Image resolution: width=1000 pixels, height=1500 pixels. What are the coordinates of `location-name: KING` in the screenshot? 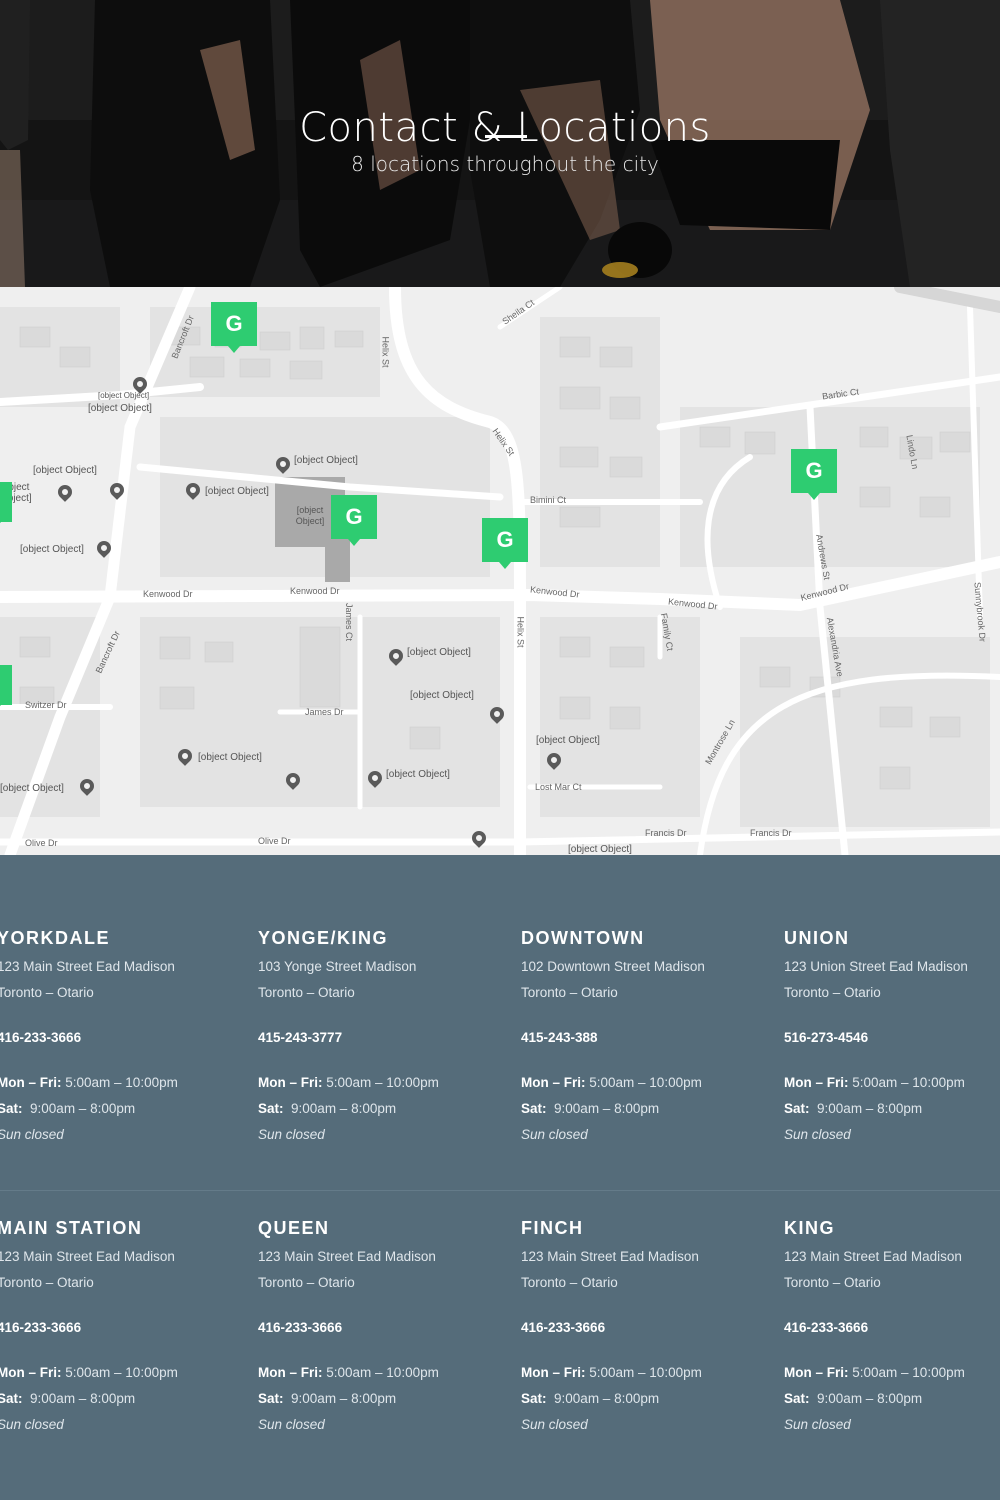 It's located at (809, 1228).